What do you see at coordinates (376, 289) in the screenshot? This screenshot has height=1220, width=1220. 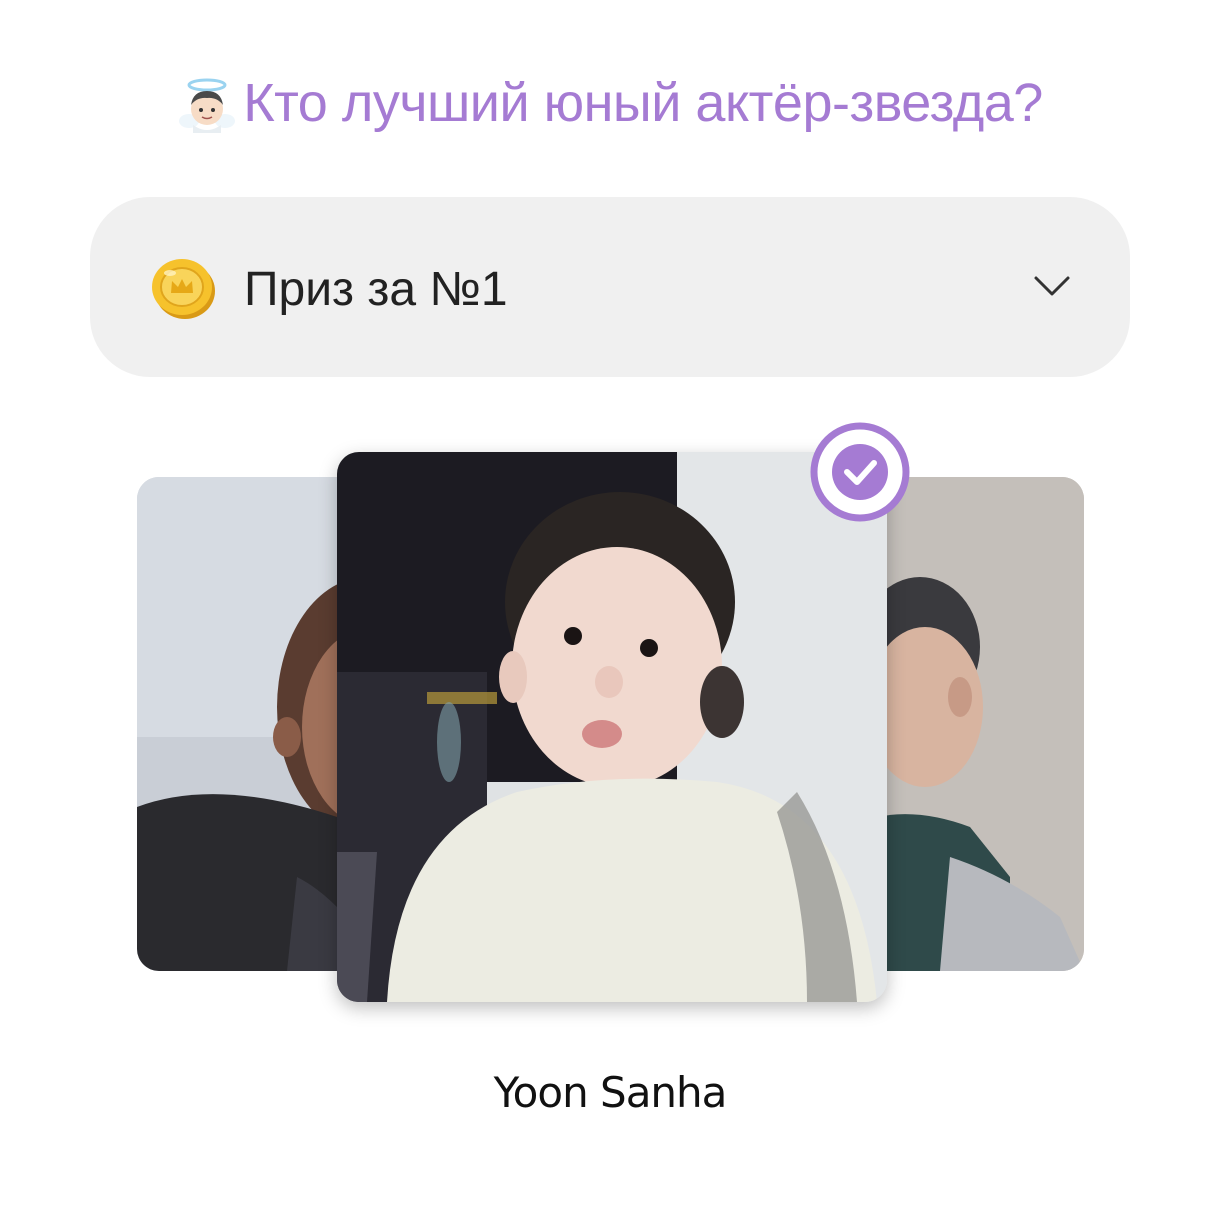 I see `prize-label: Приз за №1` at bounding box center [376, 289].